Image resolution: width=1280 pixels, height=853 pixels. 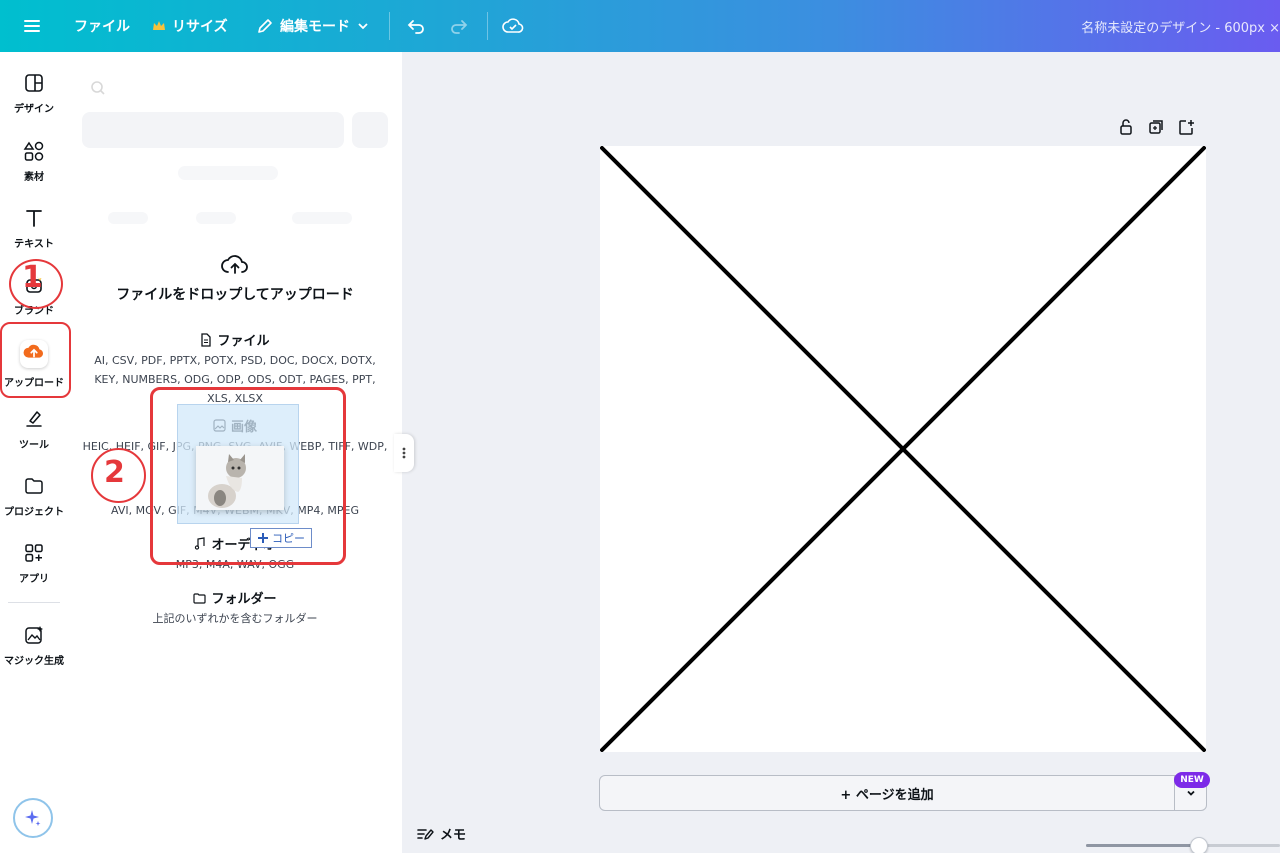 I want to click on redo-button, so click(x=459, y=26).